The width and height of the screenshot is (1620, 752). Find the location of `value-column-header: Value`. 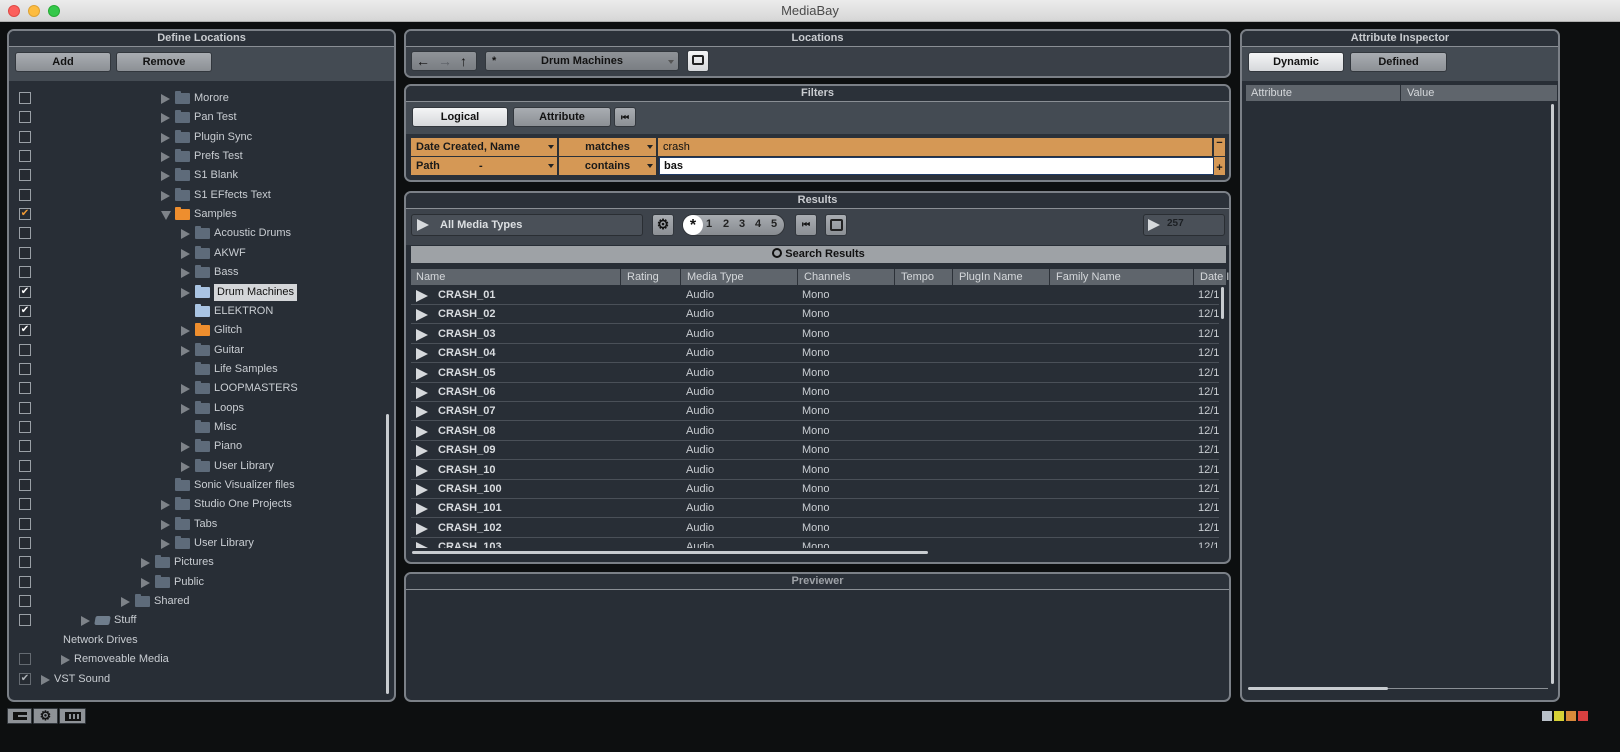

value-column-header: Value is located at coordinates (1479, 93).